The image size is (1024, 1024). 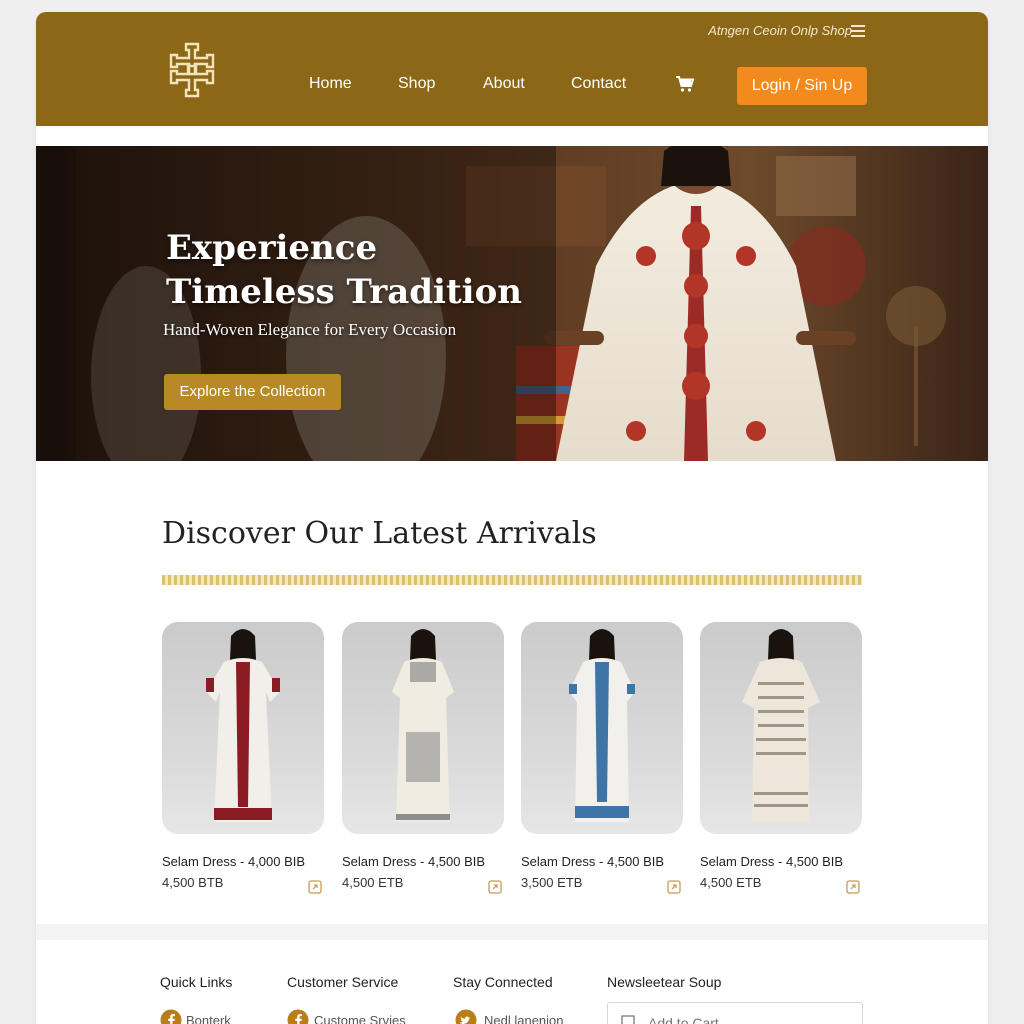 What do you see at coordinates (664, 982) in the screenshot?
I see `footer-heading-newsletter: Newsleetear Soup` at bounding box center [664, 982].